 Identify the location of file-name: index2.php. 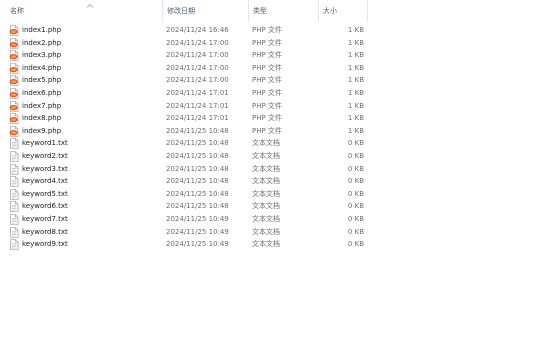
(42, 42).